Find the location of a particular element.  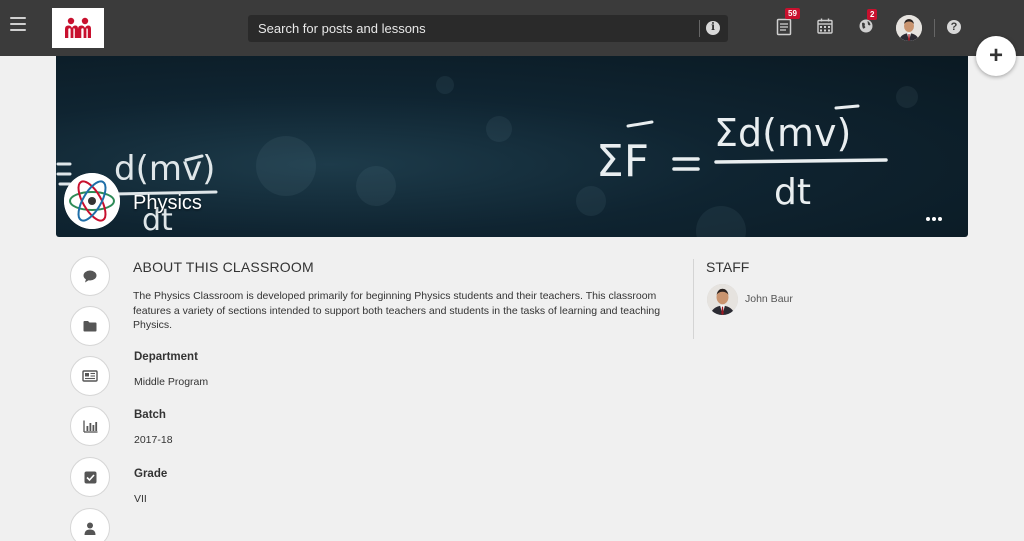

rail-tasks-button is located at coordinates (90, 477).